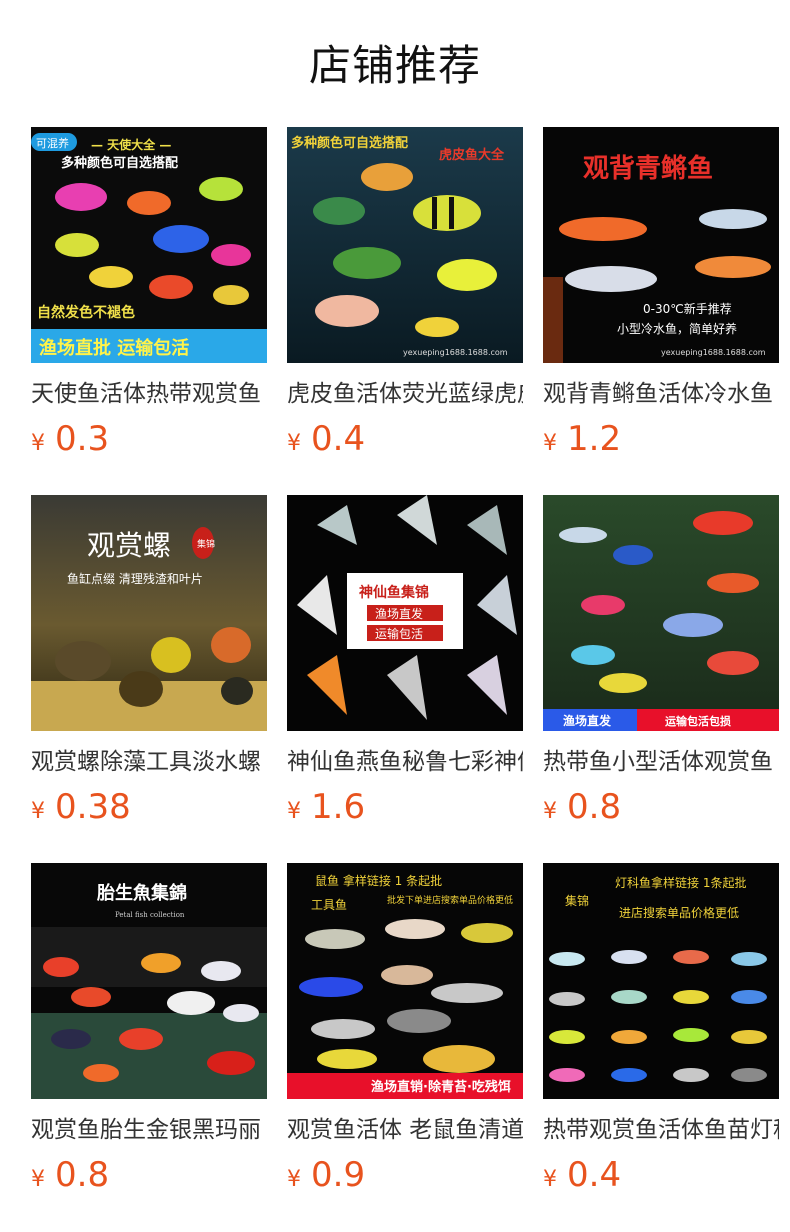 Image resolution: width=790 pixels, height=1232 pixels. What do you see at coordinates (338, 1175) in the screenshot?
I see `price-value: 0.9` at bounding box center [338, 1175].